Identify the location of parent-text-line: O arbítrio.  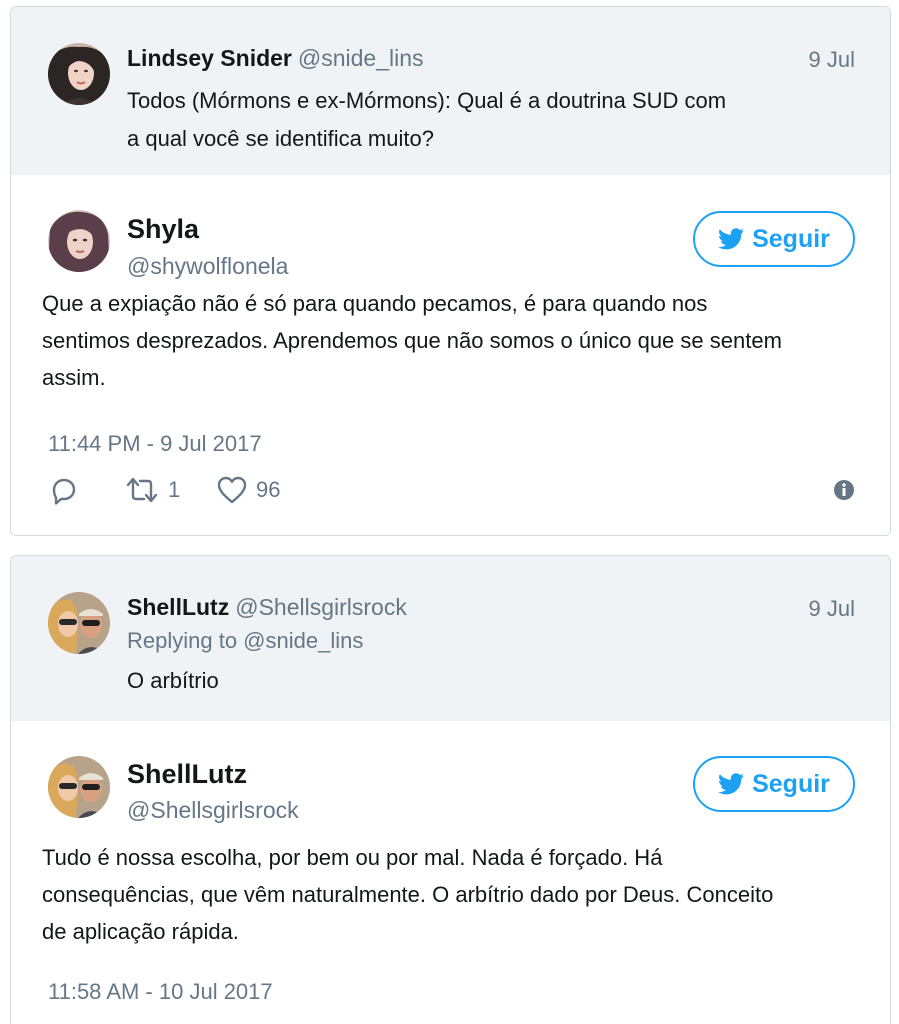
(173, 680).